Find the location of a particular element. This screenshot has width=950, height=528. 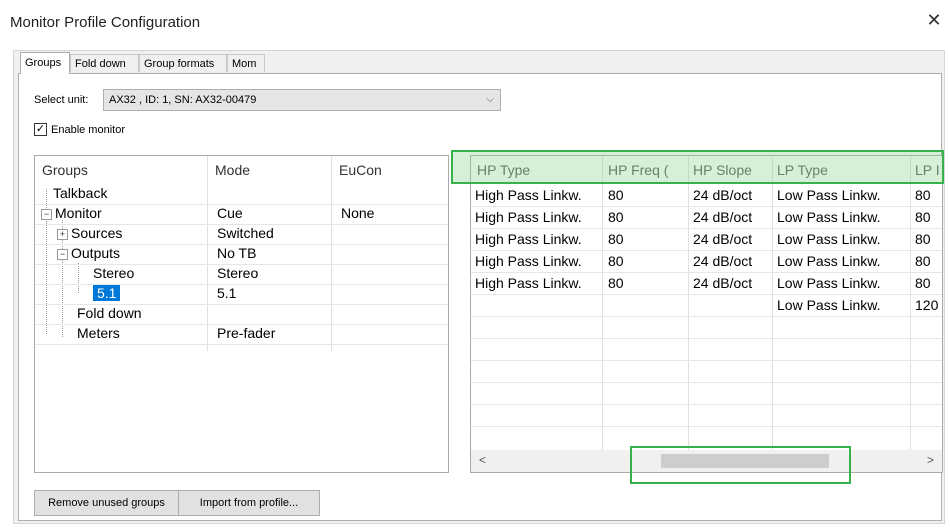

scroll-left-icon: < is located at coordinates (482, 460).